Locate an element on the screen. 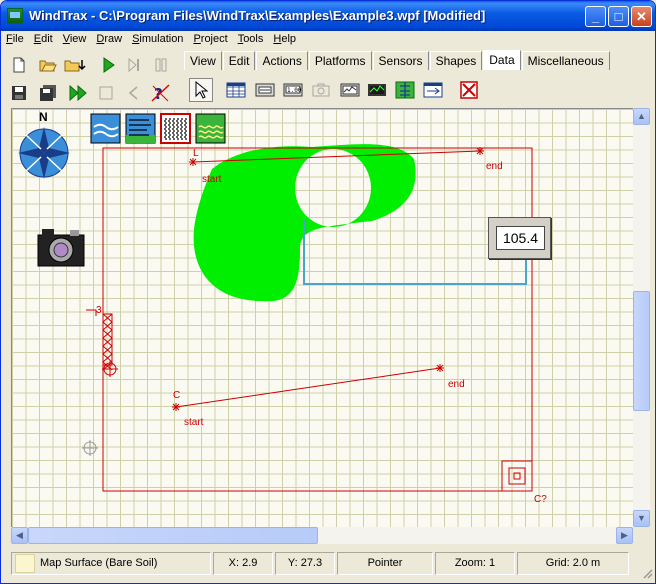 This screenshot has width=656, height=584. menu-help: Help is located at coordinates (284, 40).